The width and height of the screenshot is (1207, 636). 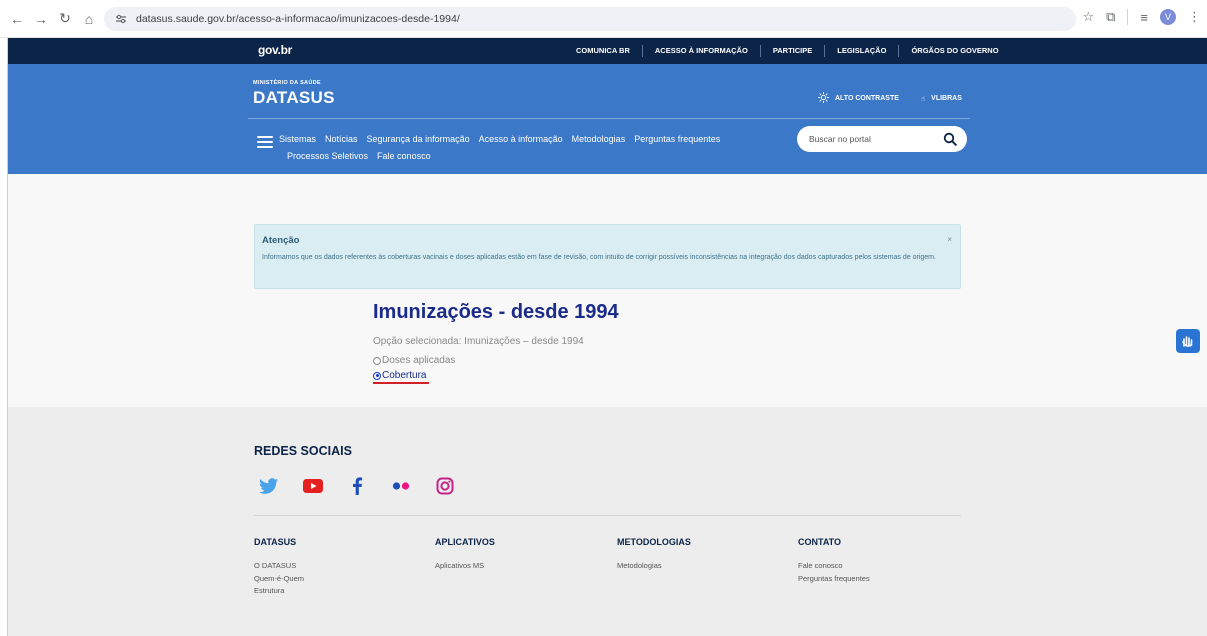 What do you see at coordinates (521, 139) in the screenshot?
I see `nav-acesso-informacao: Acesso à informação` at bounding box center [521, 139].